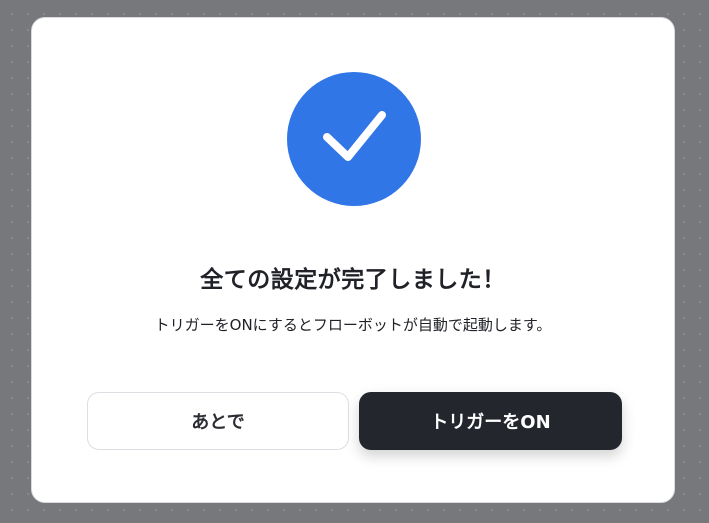  I want to click on success-badge, so click(354, 139).